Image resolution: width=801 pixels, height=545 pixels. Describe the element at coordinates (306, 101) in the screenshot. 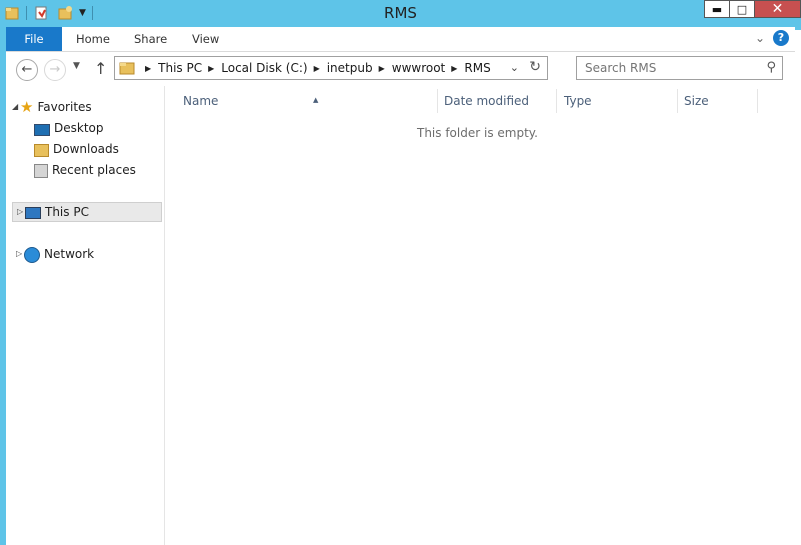

I see `column-header-name: ▲ Name` at that location.